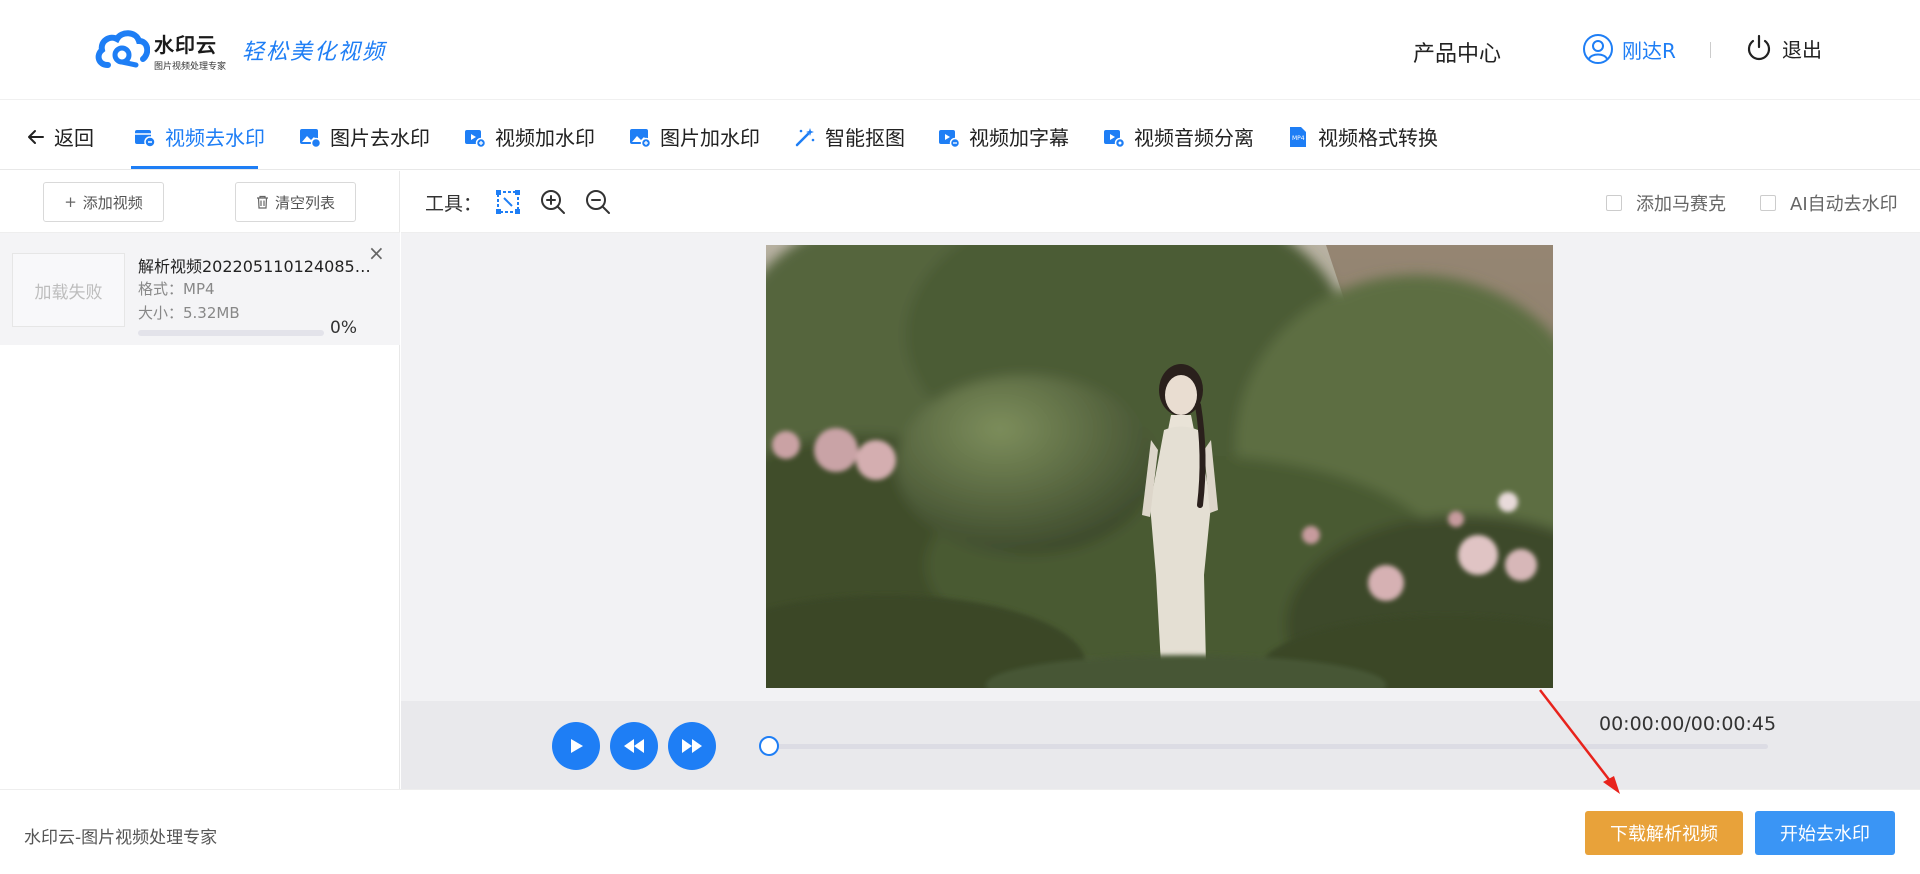 This screenshot has height=874, width=1920. What do you see at coordinates (122, 49) in the screenshot?
I see `cloud-logo-icon` at bounding box center [122, 49].